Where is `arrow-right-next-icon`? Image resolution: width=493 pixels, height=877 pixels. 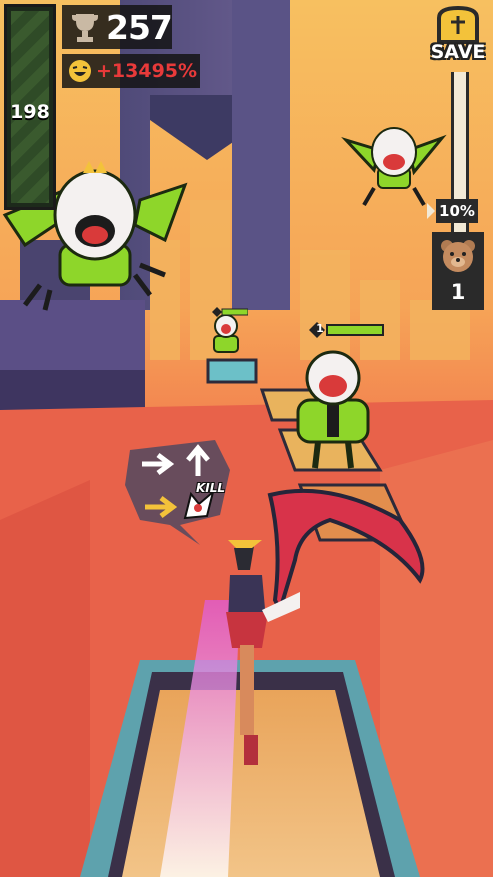
arrow-right-next-icon is located at coordinates (160, 509).